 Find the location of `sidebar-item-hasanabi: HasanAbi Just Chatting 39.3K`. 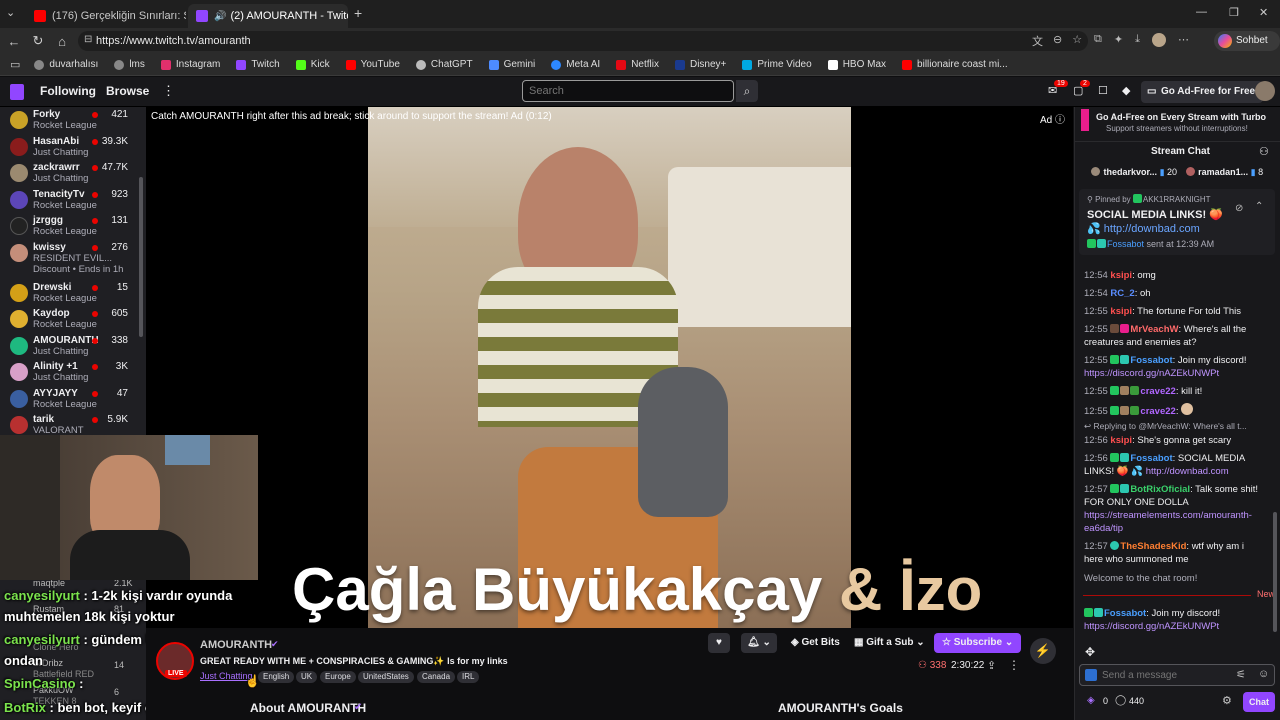

sidebar-item-hasanabi: HasanAbi Just Chatting 39.3K is located at coordinates (73, 147).